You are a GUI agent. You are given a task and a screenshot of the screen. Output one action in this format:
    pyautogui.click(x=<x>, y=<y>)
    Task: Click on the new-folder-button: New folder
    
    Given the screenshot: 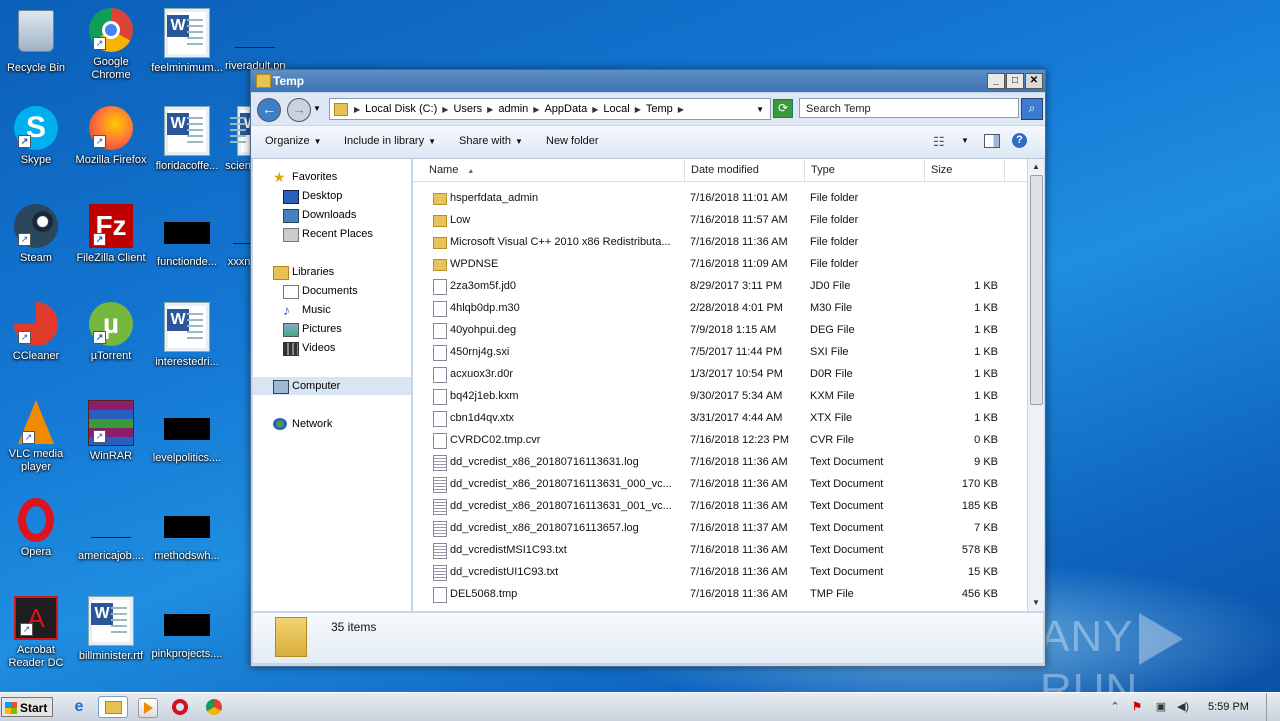 What is the action you would take?
    pyautogui.click(x=572, y=141)
    